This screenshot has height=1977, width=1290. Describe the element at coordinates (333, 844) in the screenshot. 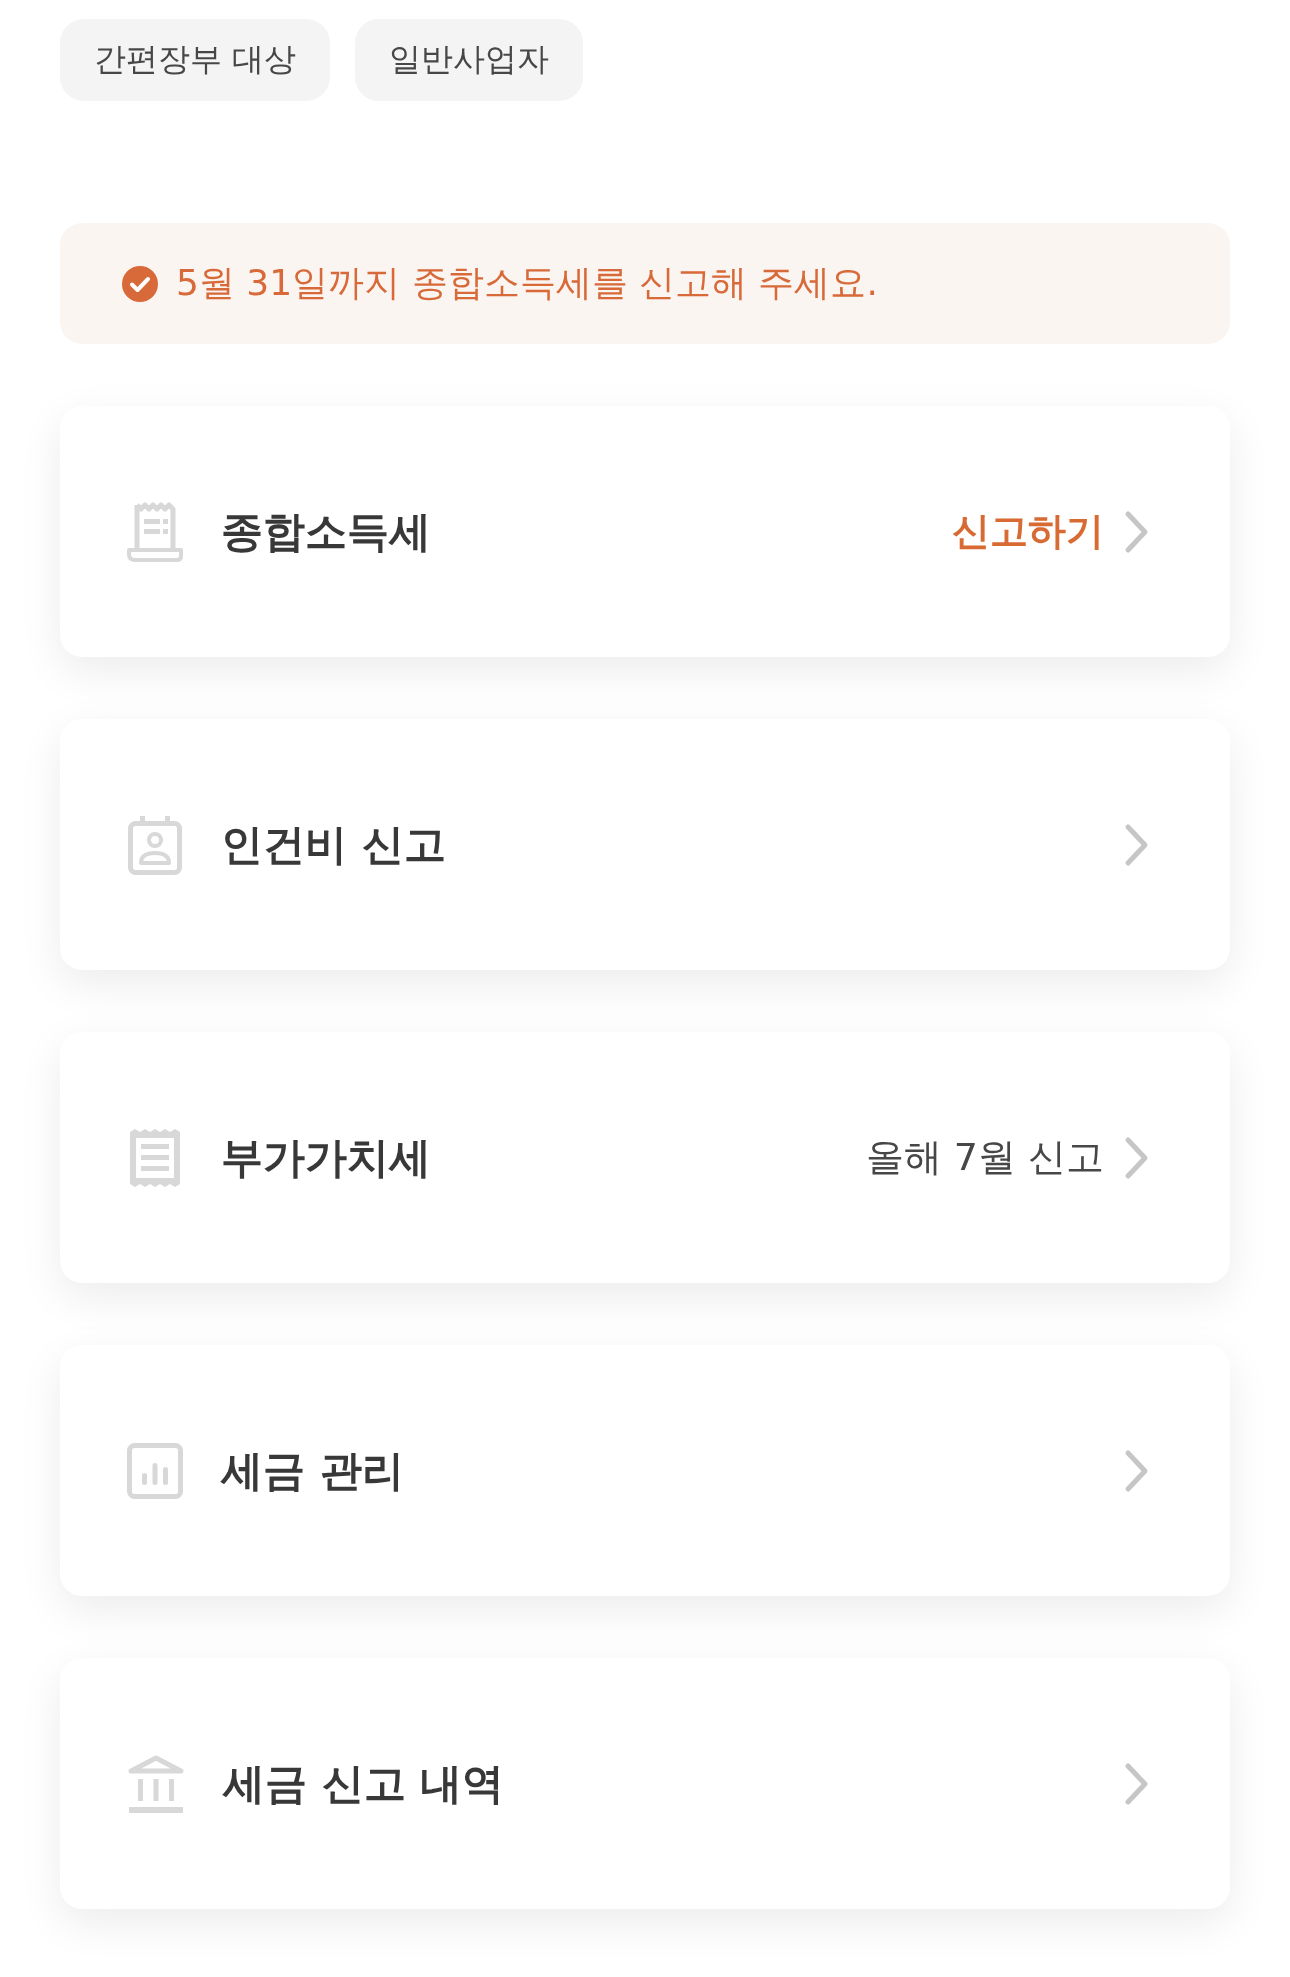

I see `menu-title: 인건비 신고` at that location.